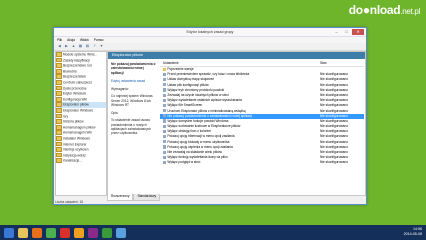  I want to click on music-icon, so click(107, 232).